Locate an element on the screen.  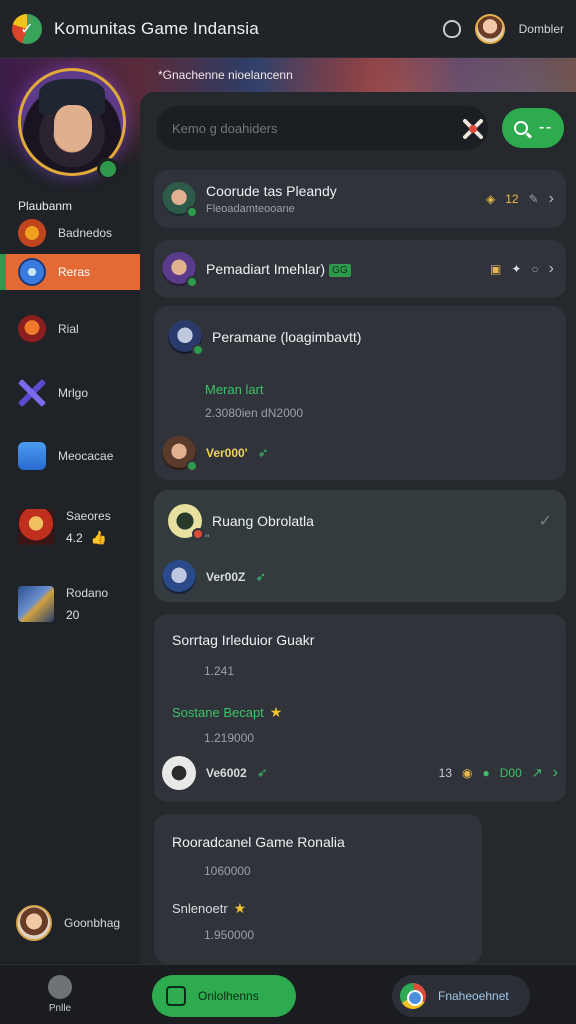
sidebar-item-meocacae: Meocacae is located at coordinates (70, 456).